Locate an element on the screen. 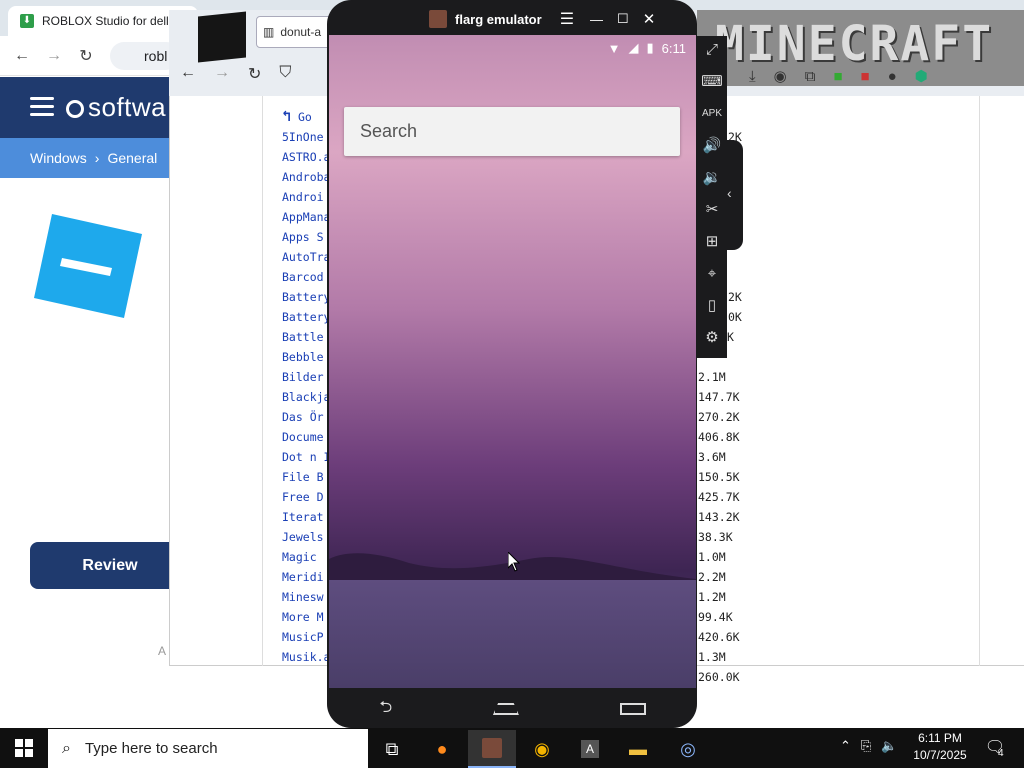 Image resolution: width=1024 pixels, height=768 pixels. file-link: Androi is located at coordinates (303, 197).